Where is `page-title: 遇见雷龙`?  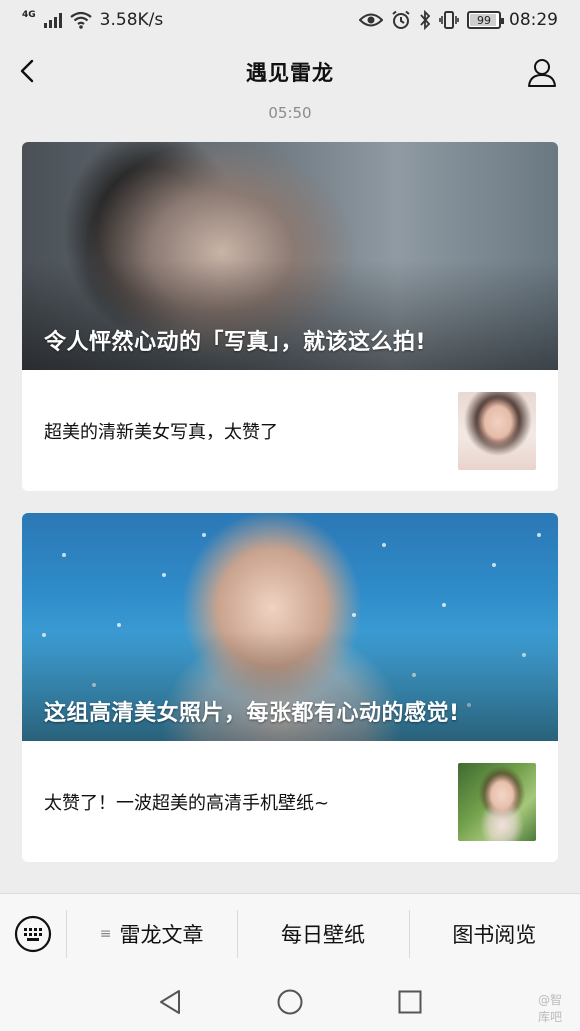
page-title: 遇见雷龙 is located at coordinates (290, 73).